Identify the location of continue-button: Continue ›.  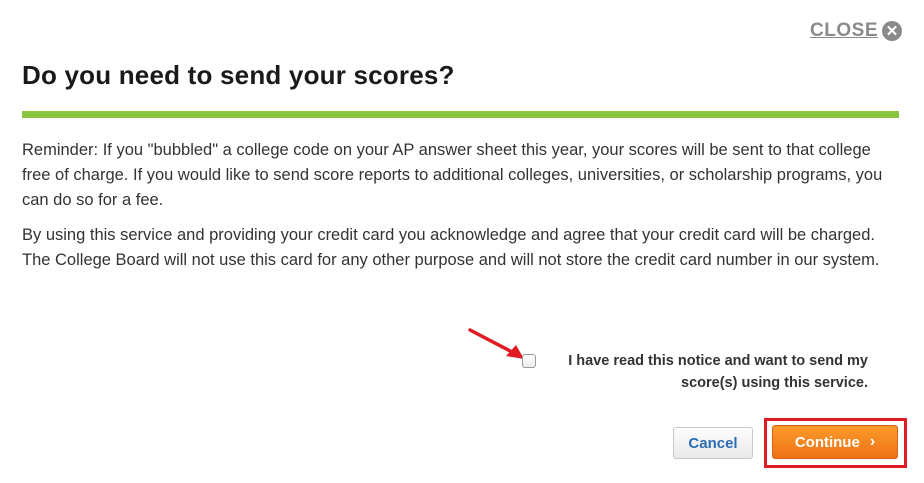
(835, 442).